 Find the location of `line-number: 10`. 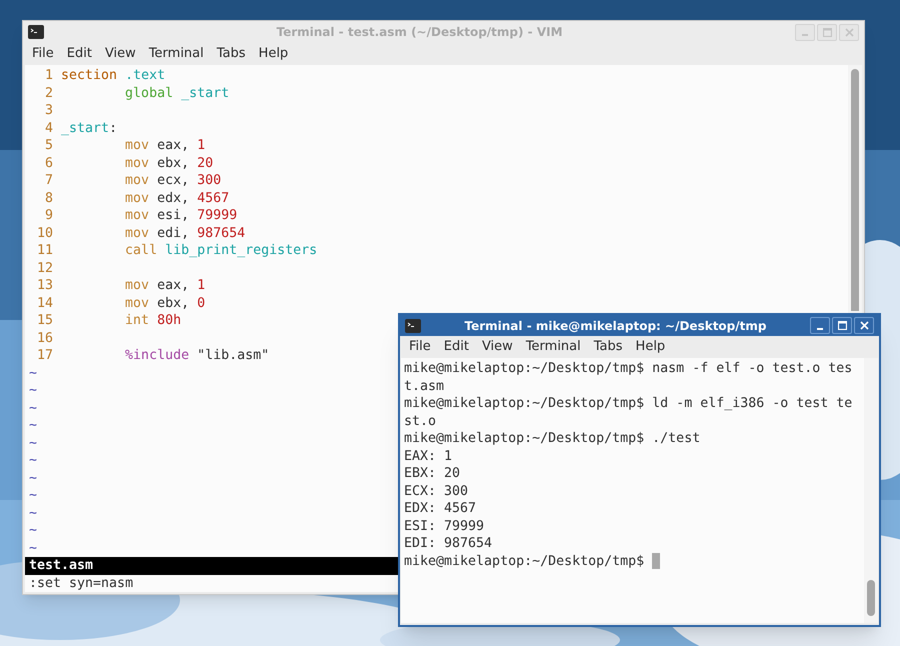

line-number: 10 is located at coordinates (45, 233).